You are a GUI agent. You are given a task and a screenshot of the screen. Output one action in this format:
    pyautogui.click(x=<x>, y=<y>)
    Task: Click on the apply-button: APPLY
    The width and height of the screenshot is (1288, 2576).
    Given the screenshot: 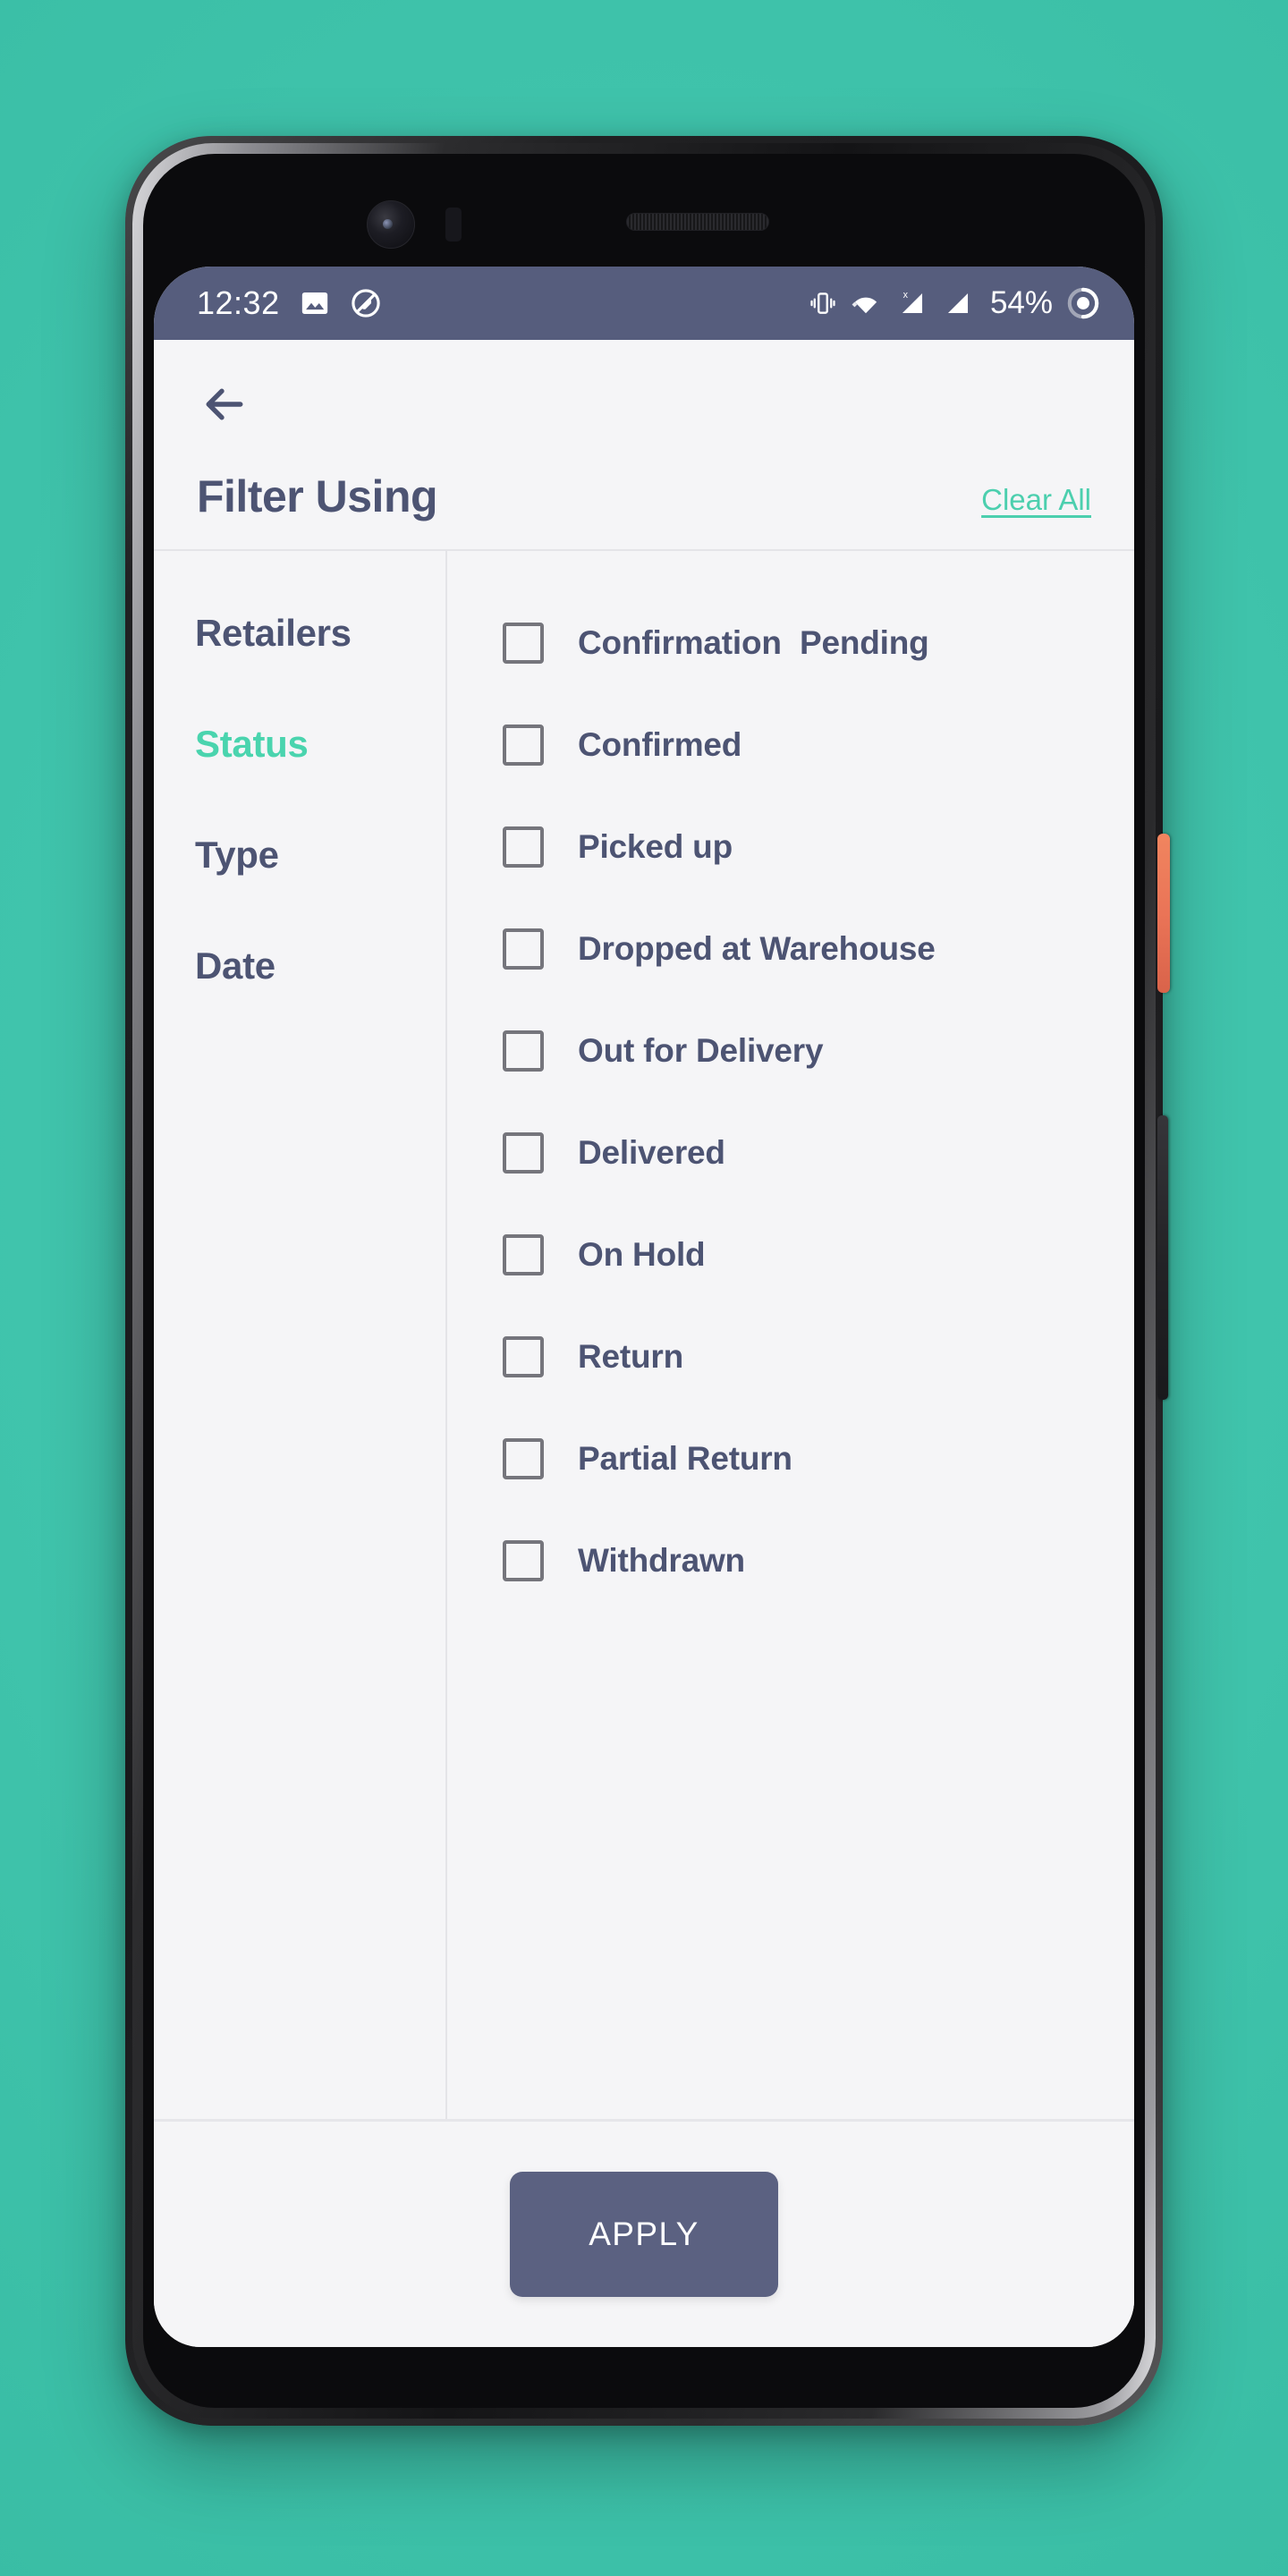 What is the action you would take?
    pyautogui.click(x=644, y=2234)
    